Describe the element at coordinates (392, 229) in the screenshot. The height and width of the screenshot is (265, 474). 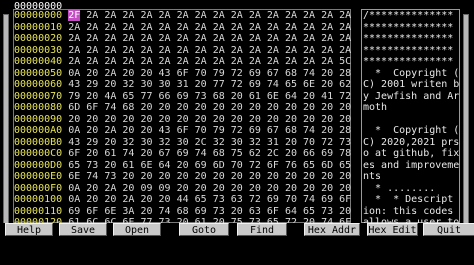
I see `fkey-hex-edit-button: Hex Edit` at that location.